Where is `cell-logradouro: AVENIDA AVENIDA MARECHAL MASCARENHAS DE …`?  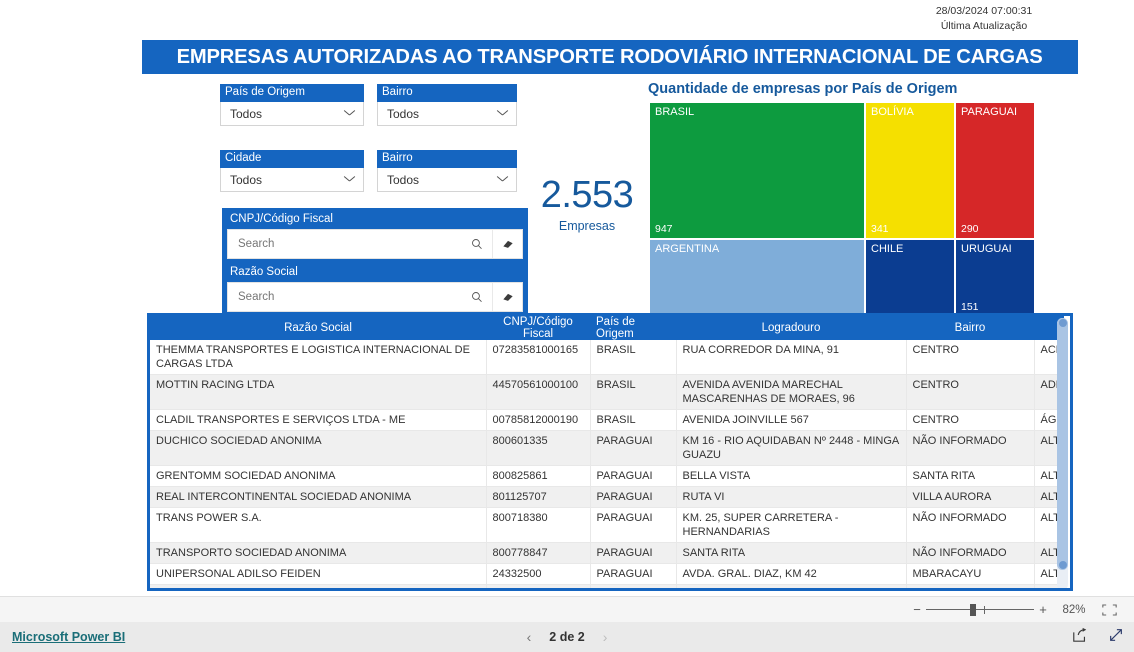
cell-logradouro: AVENIDA AVENIDA MARECHAL MASCARENHAS DE … is located at coordinates (791, 392).